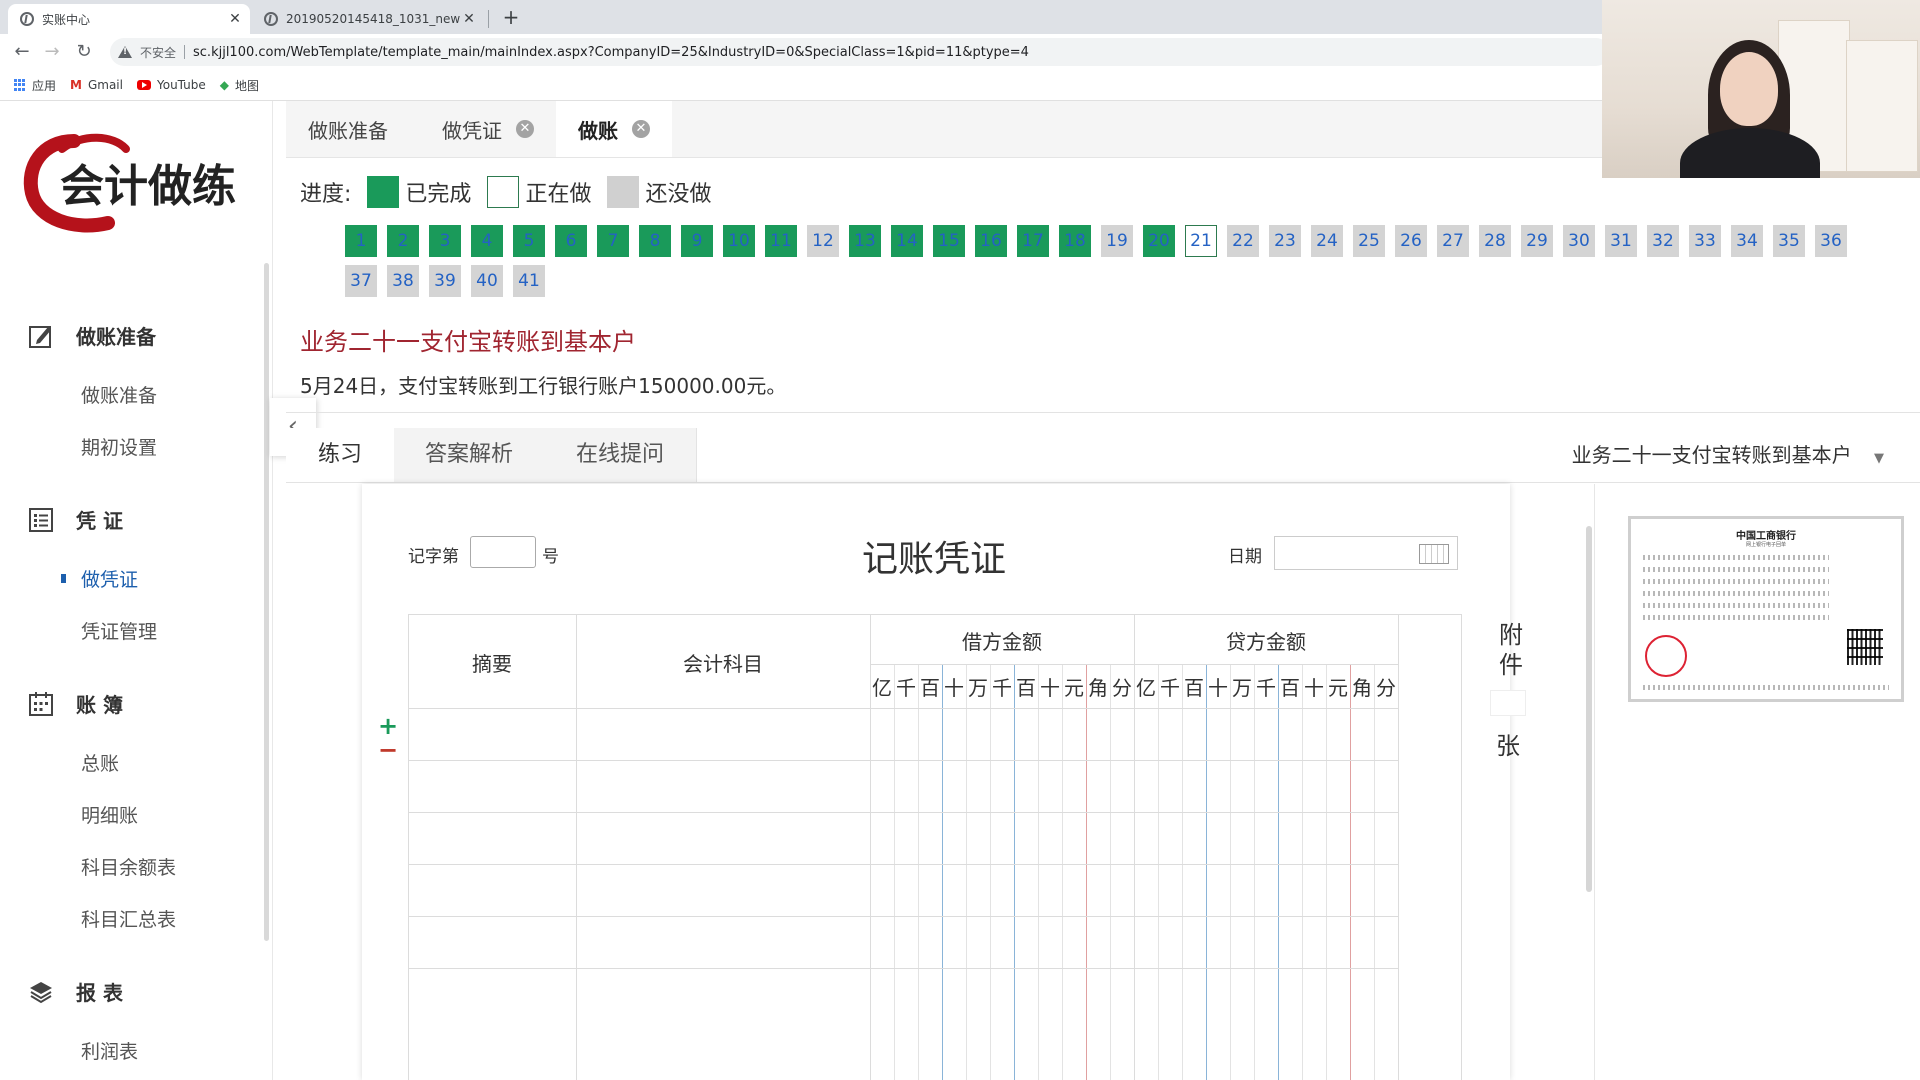 The image size is (1920, 1080). Describe the element at coordinates (239, 85) in the screenshot. I see `bookmark-maps: ◆ 地图` at that location.